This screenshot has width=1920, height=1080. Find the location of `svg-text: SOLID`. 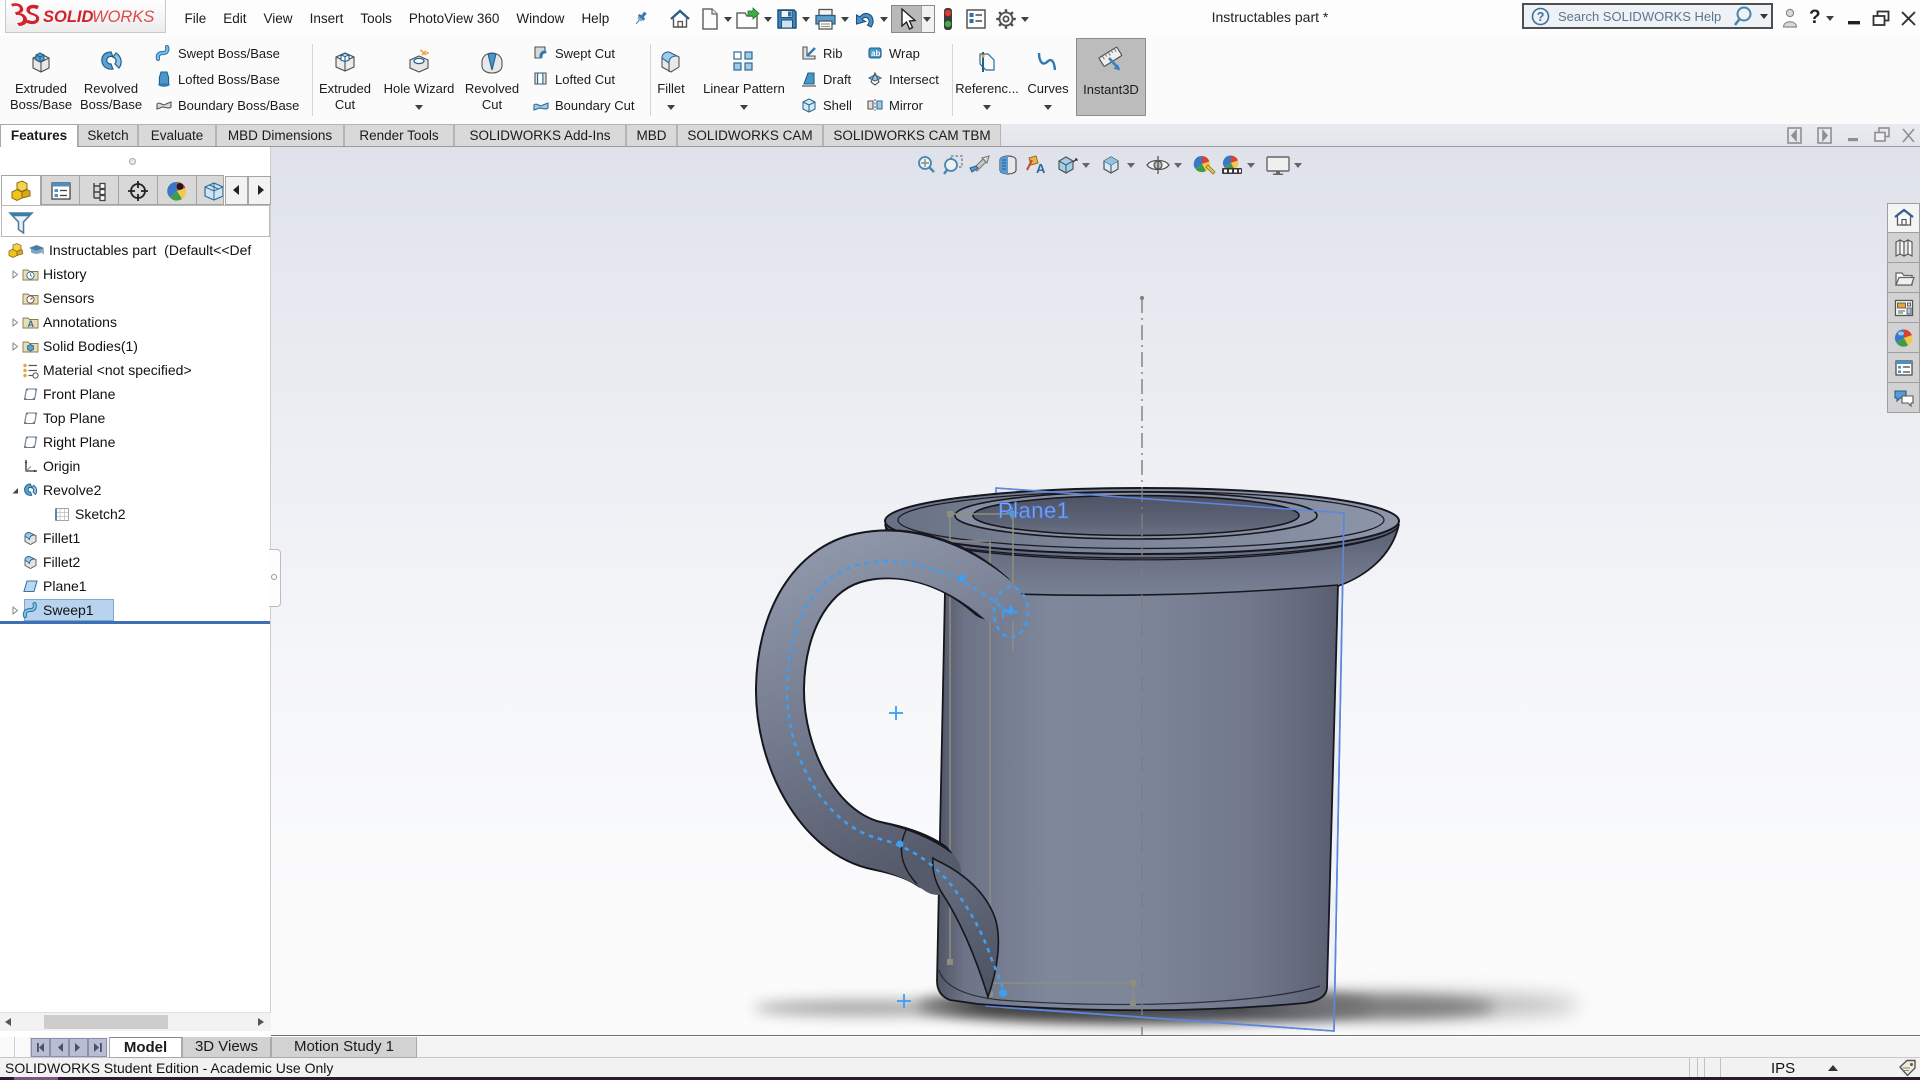

svg-text: SOLID is located at coordinates (68, 17).